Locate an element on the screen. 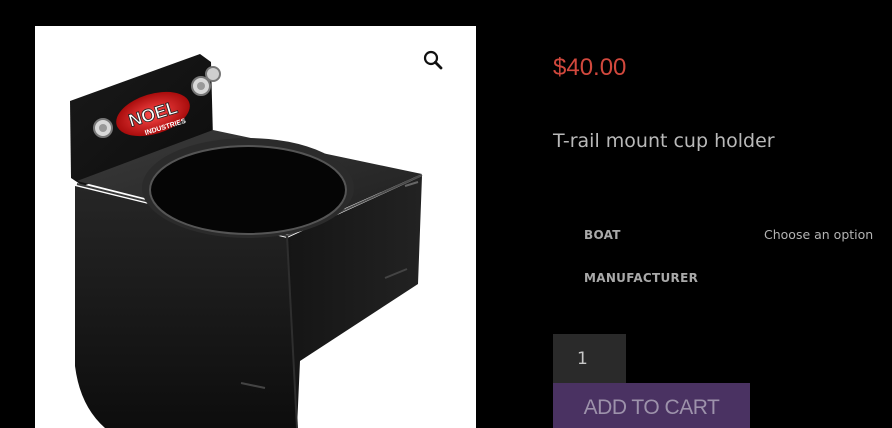 The height and width of the screenshot is (428, 892). quantity-input: 1 is located at coordinates (589, 359).